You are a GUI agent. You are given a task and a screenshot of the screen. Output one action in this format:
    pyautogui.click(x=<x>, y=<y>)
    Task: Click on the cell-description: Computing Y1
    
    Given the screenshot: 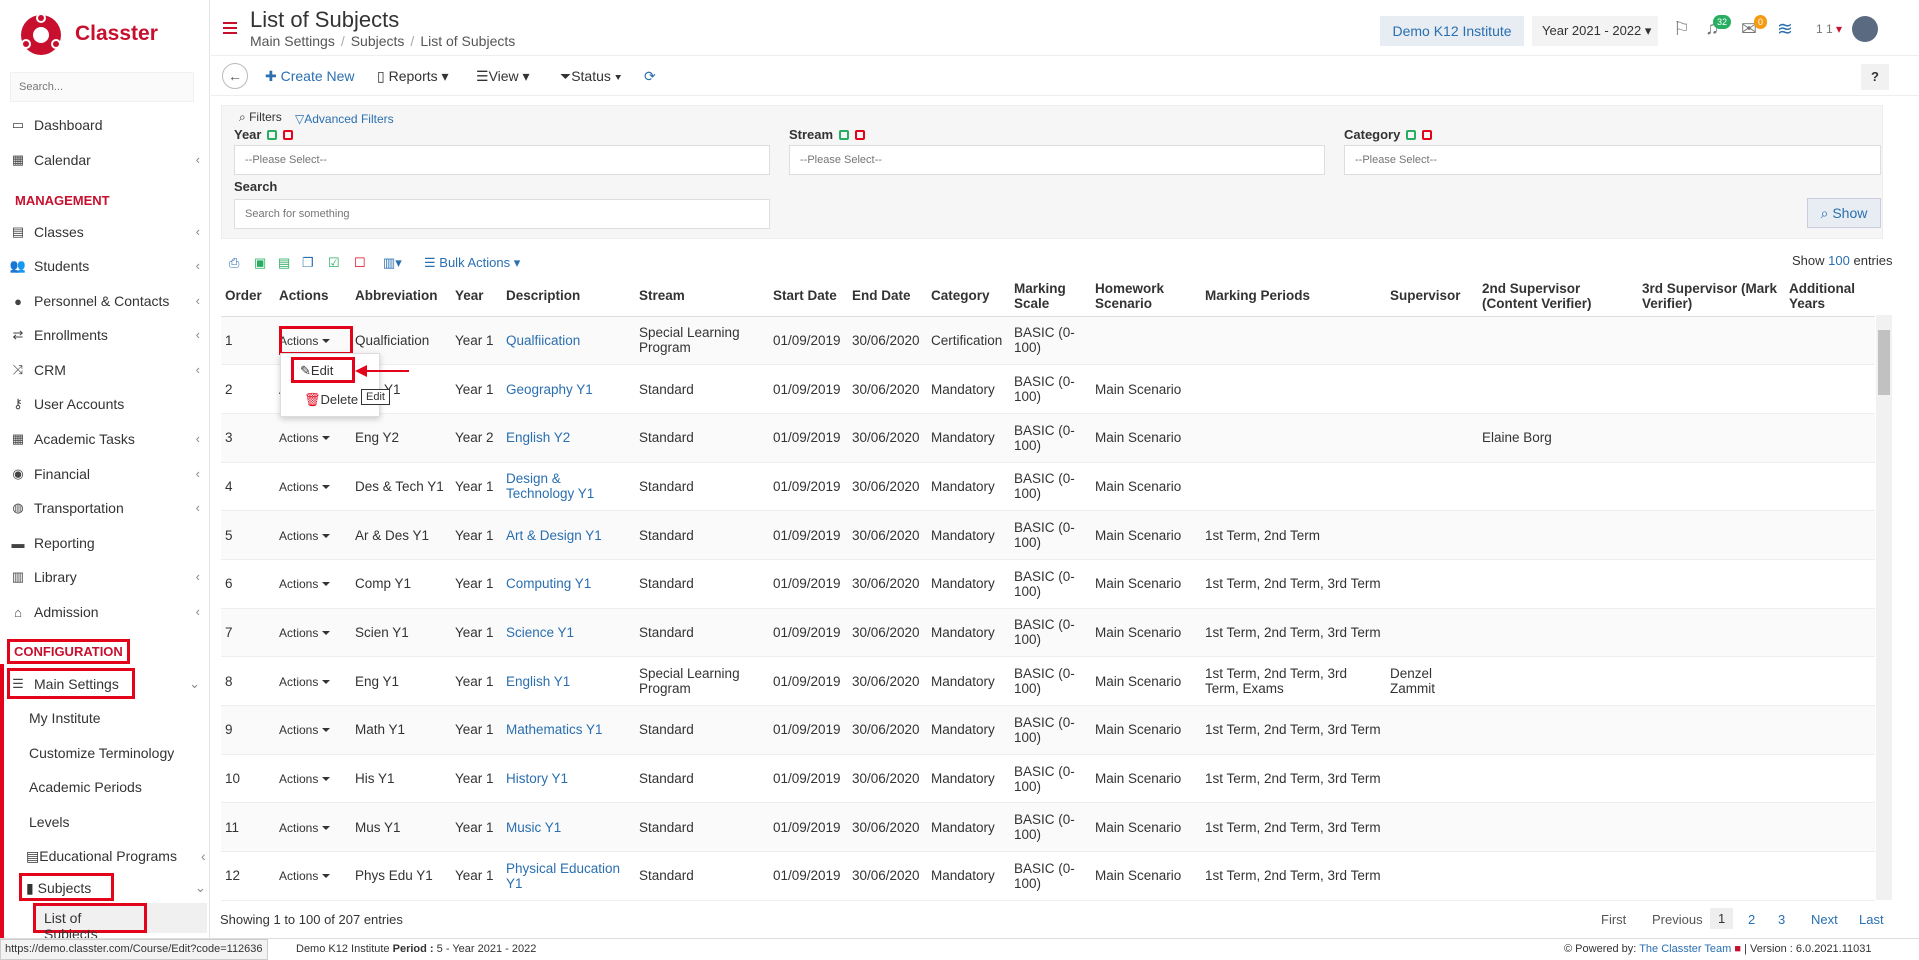 What is the action you would take?
    pyautogui.click(x=568, y=584)
    